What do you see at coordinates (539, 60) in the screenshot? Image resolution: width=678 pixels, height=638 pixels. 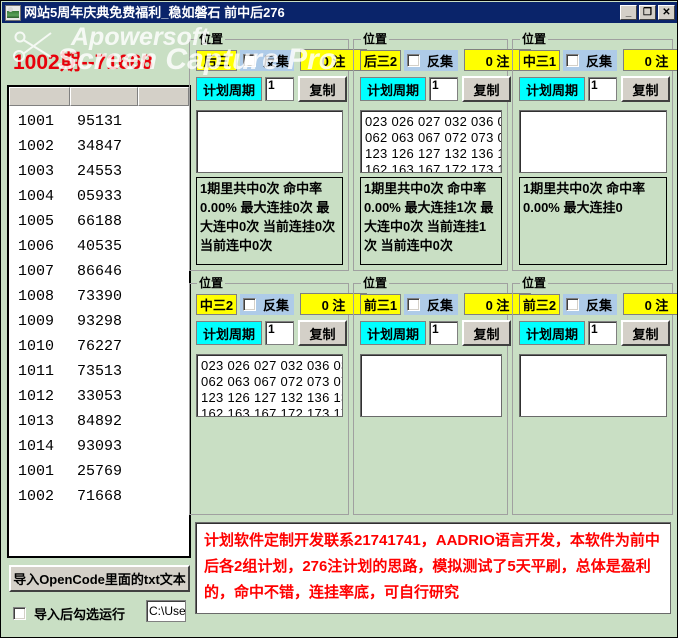 I see `position-badge: 中三1` at bounding box center [539, 60].